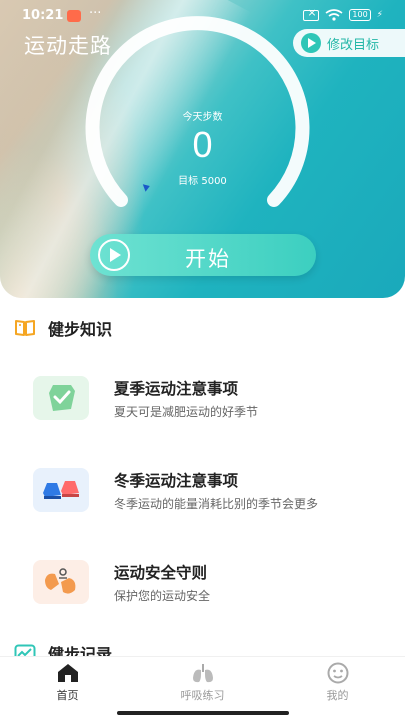 The height and width of the screenshot is (720, 405). I want to click on item-subtitle: 冬季运动的能量消耗比别的季节会更多, so click(216, 503).